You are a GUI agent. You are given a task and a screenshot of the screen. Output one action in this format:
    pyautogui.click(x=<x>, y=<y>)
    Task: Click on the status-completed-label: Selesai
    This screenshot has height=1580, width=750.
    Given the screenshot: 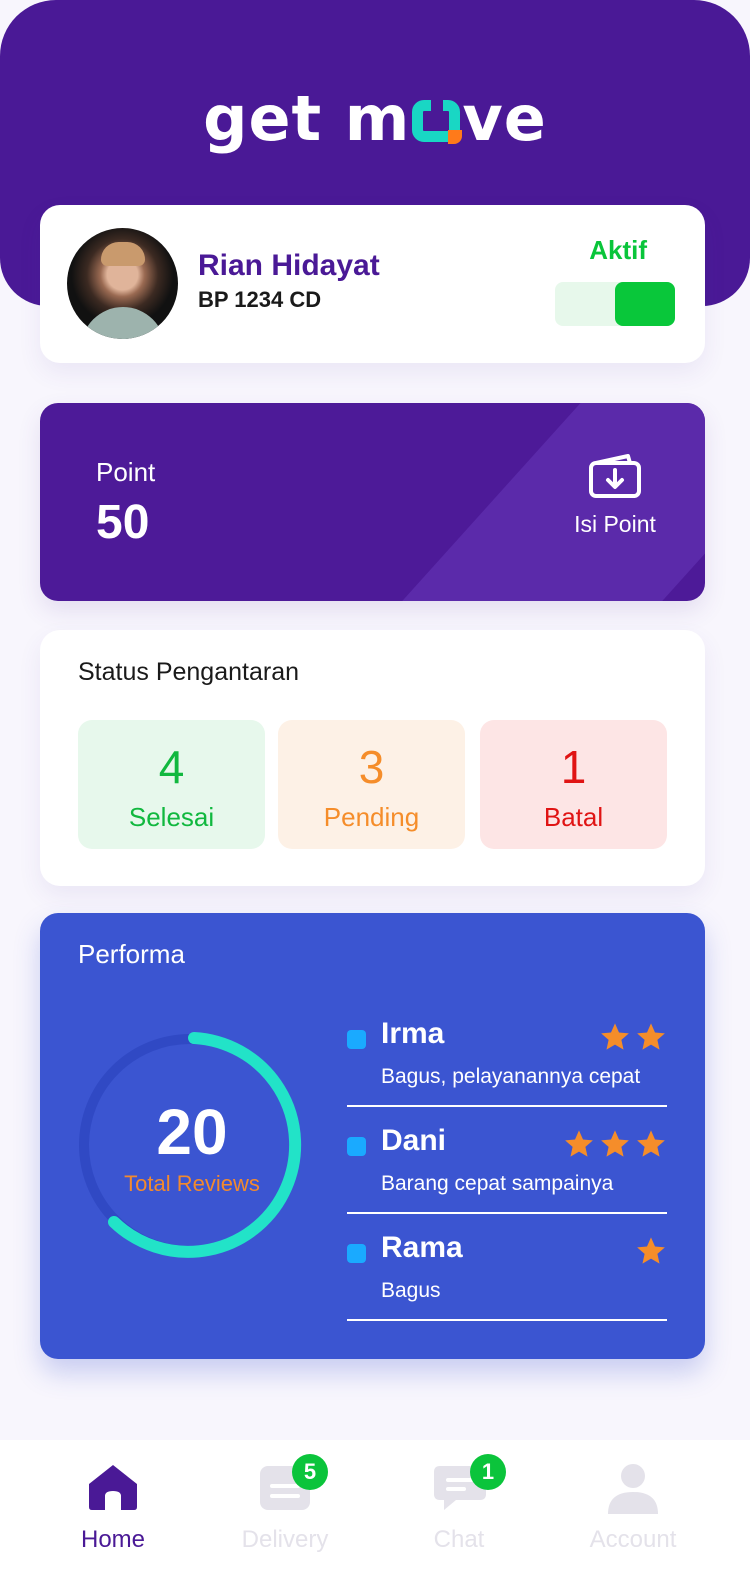 What is the action you would take?
    pyautogui.click(x=171, y=817)
    